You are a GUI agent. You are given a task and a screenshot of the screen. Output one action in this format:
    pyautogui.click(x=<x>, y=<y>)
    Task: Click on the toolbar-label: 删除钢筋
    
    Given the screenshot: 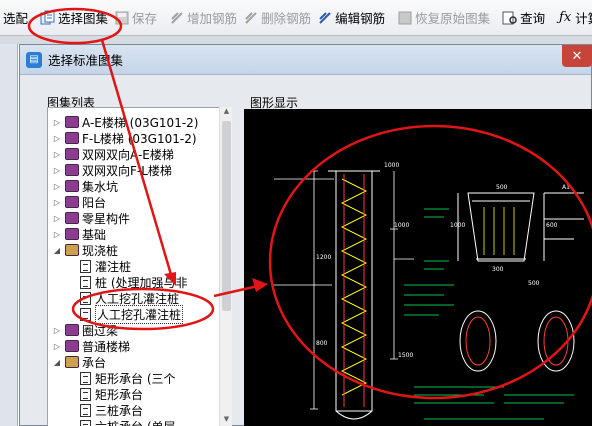 What is the action you would take?
    pyautogui.click(x=286, y=18)
    